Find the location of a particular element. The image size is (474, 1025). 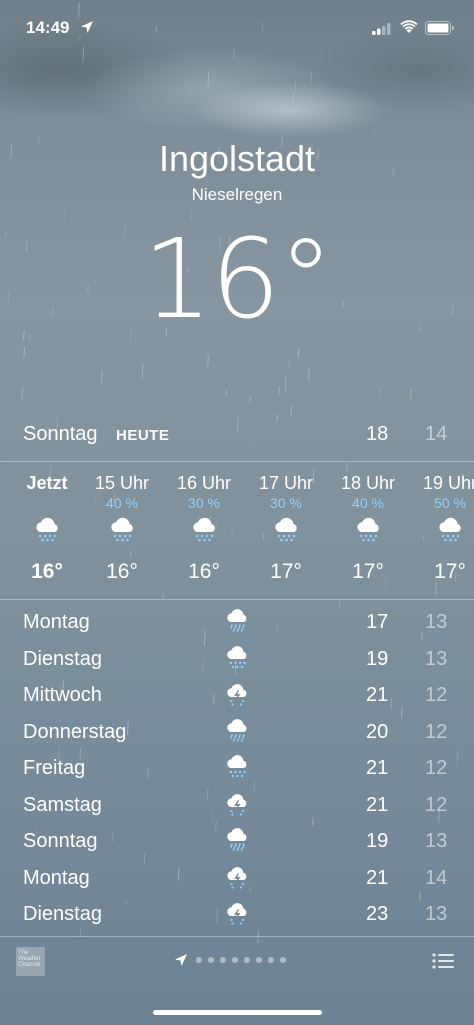

location-arrow-icon is located at coordinates (87, 27).